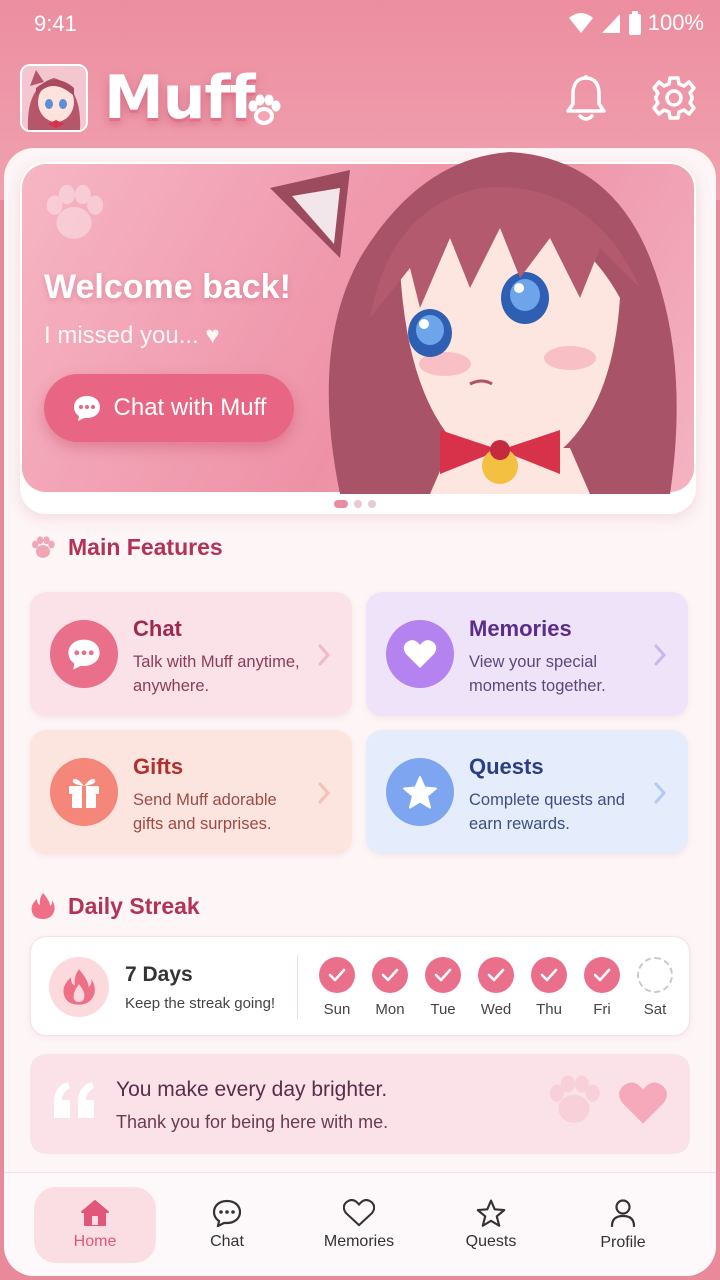  Describe the element at coordinates (169, 408) in the screenshot. I see `chat-with-muff-button: Chat with Muff` at that location.